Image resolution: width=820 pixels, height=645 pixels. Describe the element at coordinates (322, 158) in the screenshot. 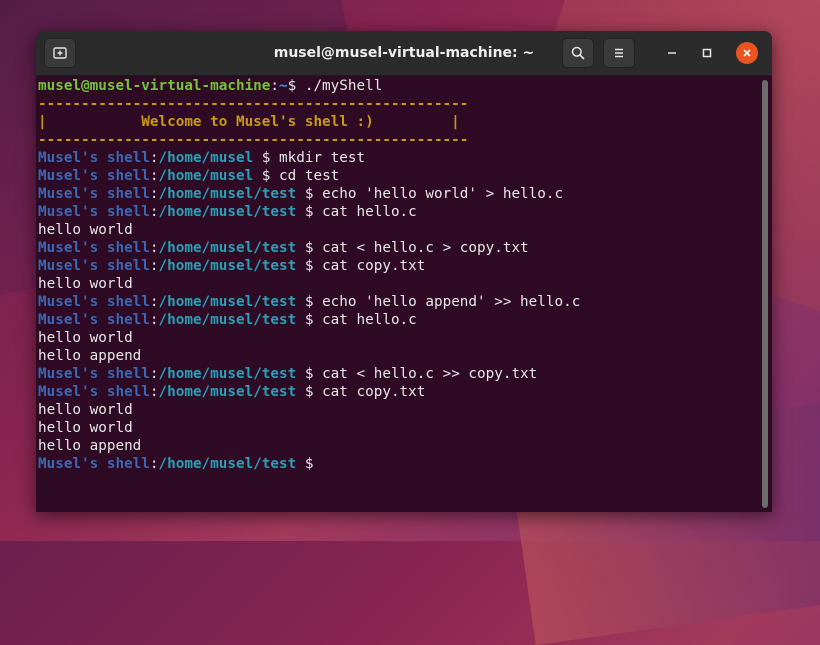

I see `shell-command: mkdir test` at that location.